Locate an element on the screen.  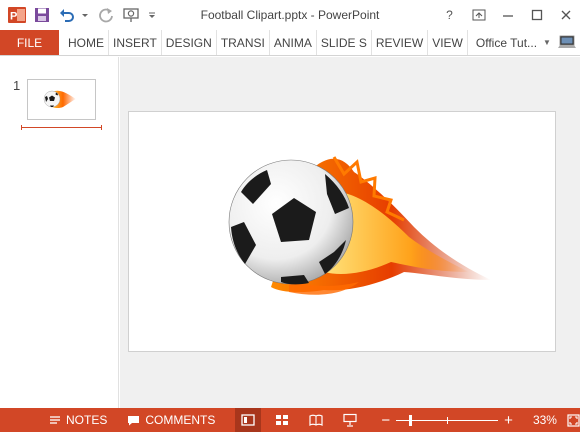
notes-button: NOTES is located at coordinates (78, 420).